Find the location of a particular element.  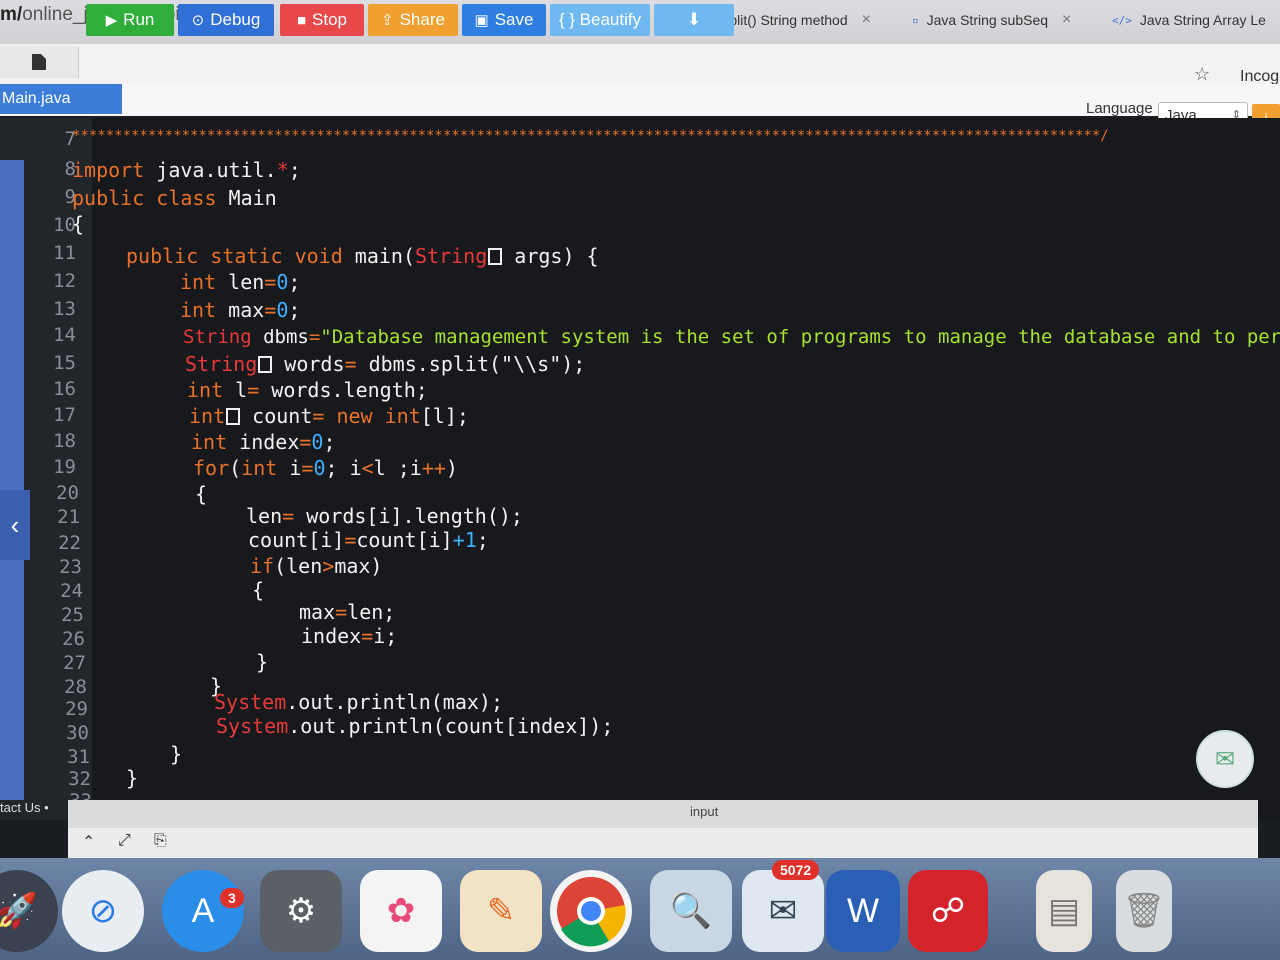

mail-badge: 5072 is located at coordinates (796, 870).